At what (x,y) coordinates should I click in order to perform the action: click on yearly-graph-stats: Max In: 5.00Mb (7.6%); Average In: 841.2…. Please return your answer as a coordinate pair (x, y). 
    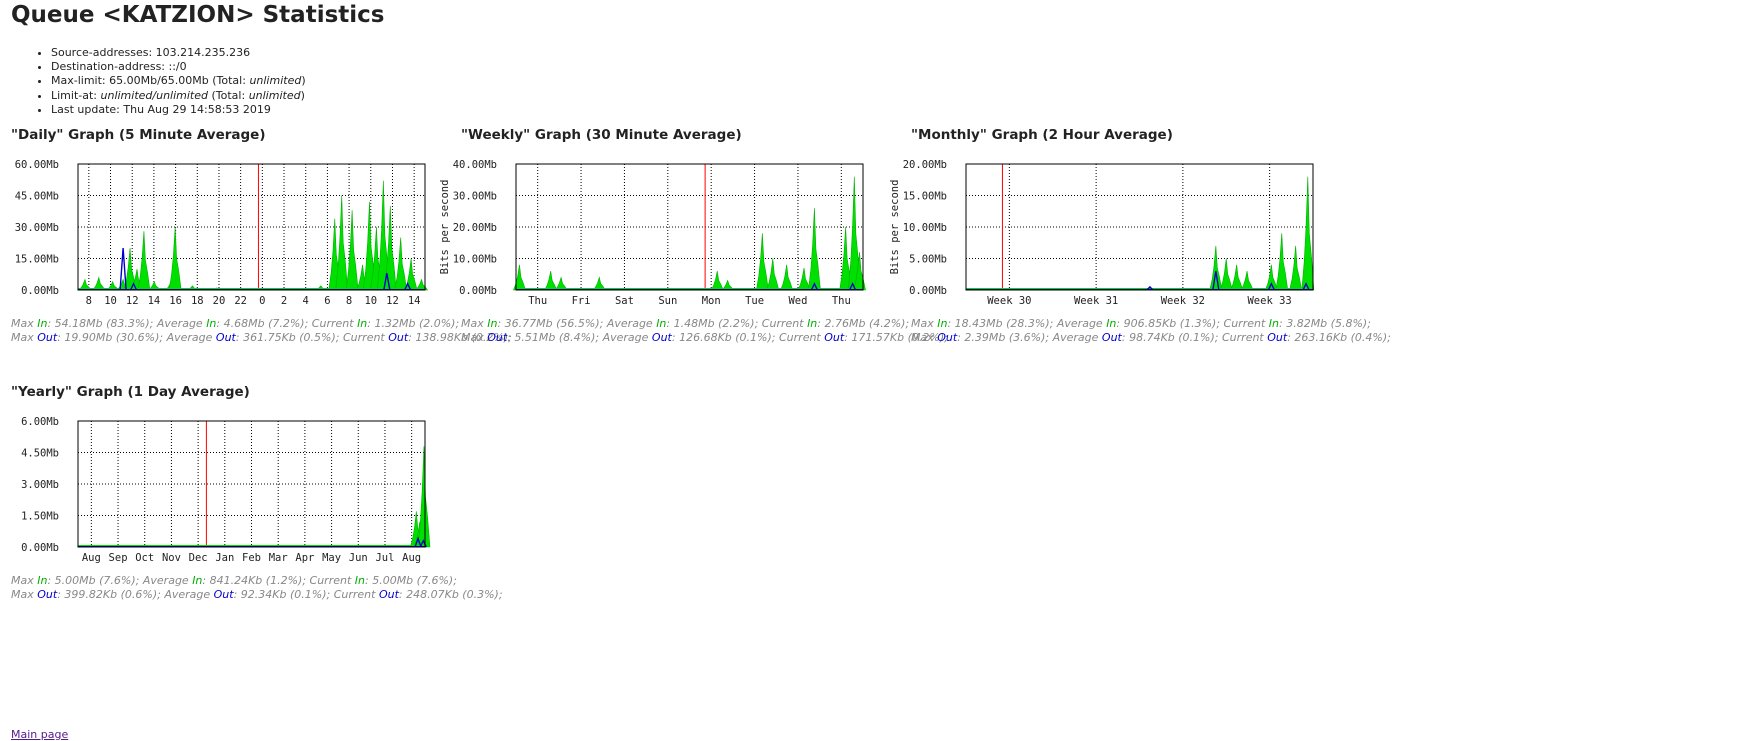
    Looking at the image, I should click on (257, 588).